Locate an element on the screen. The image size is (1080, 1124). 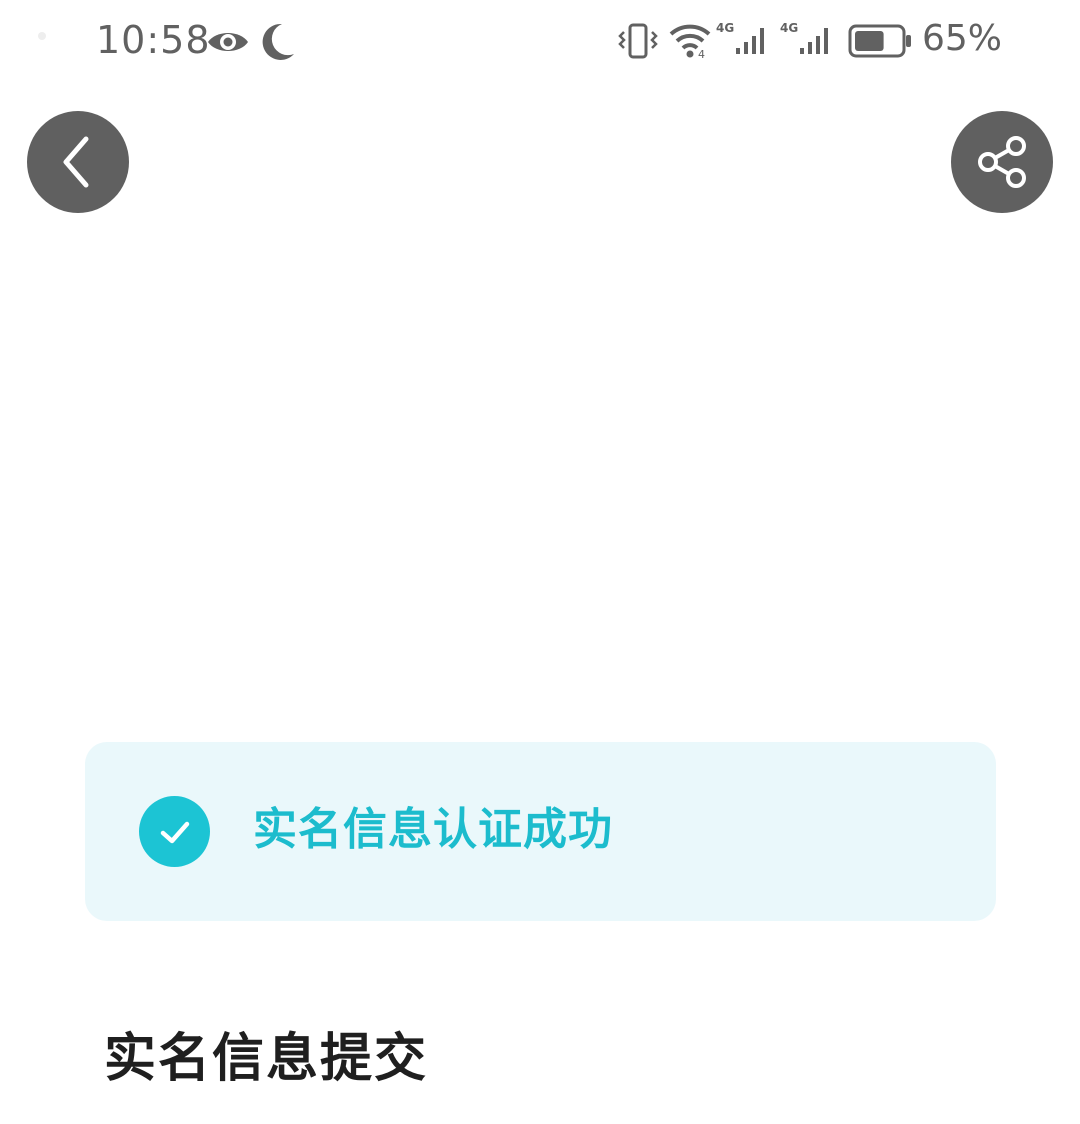
section-title: 实名信息提交 is located at coordinates (266, 1059).